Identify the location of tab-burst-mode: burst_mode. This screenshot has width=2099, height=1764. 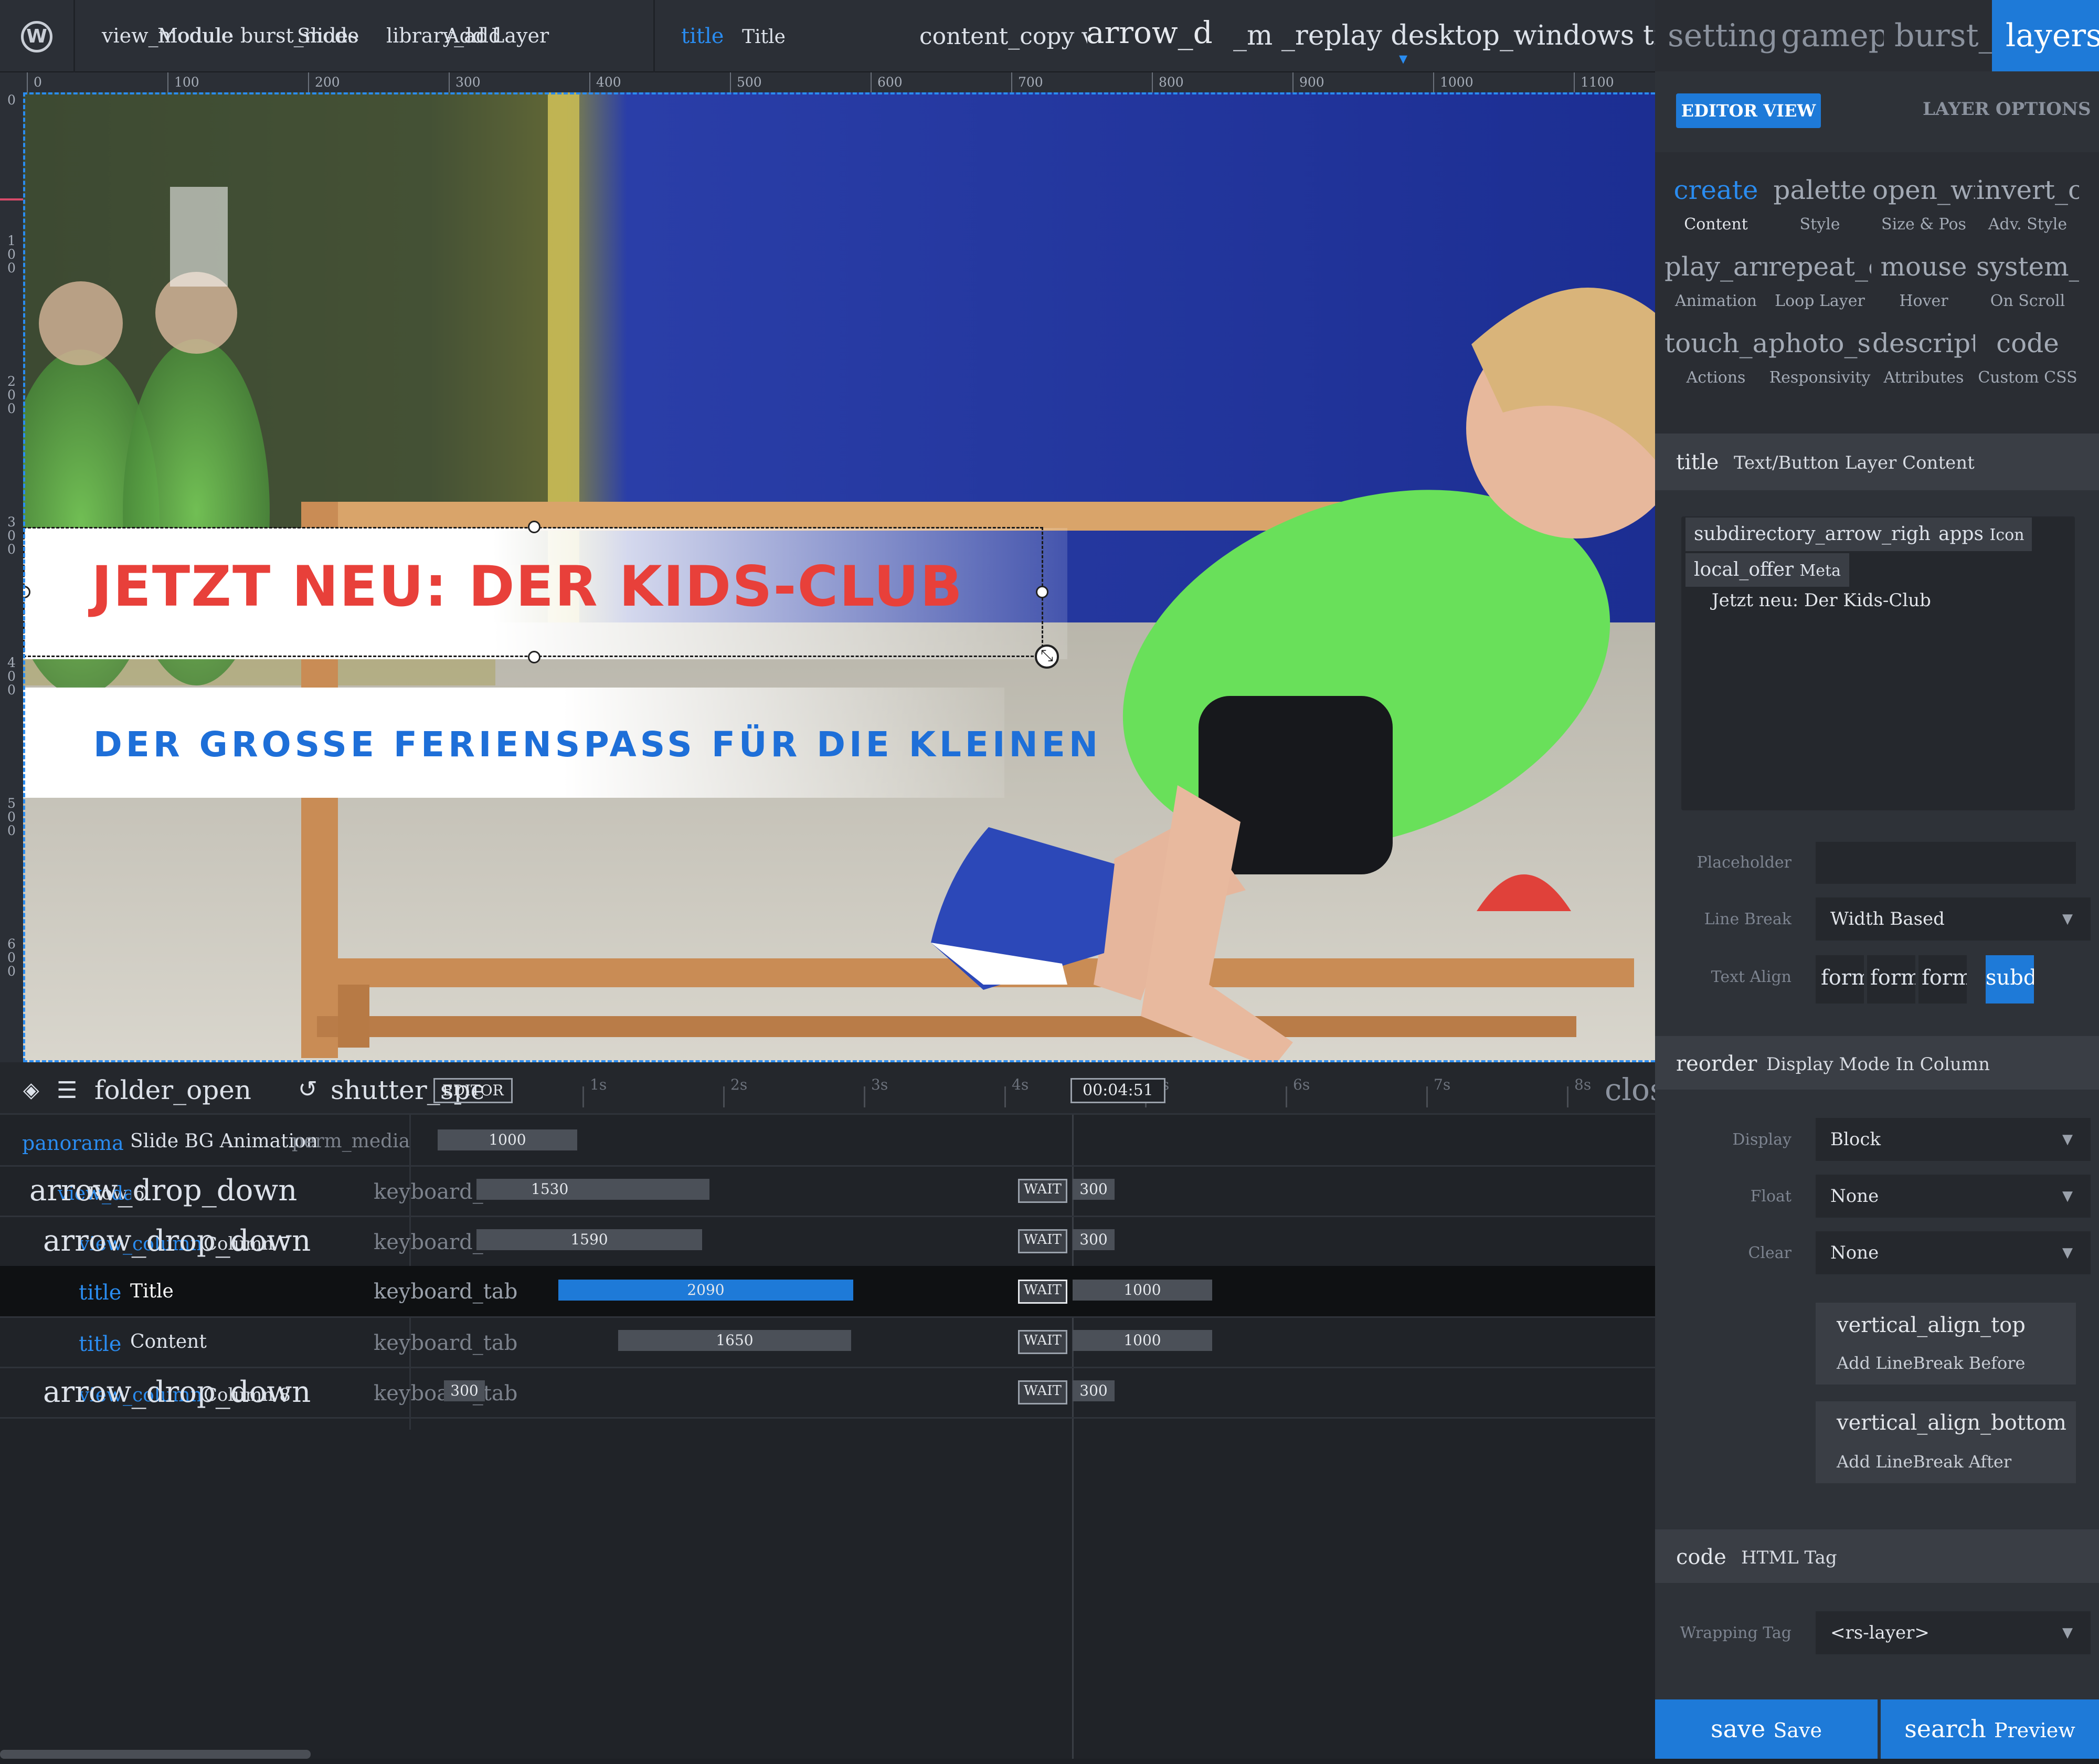
(1946, 35).